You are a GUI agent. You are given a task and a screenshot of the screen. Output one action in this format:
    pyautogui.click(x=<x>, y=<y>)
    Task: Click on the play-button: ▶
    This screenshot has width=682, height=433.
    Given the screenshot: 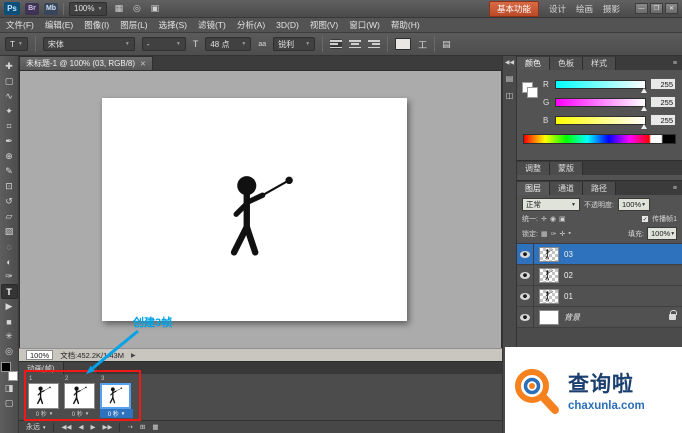 What is the action you would take?
    pyautogui.click(x=92, y=427)
    